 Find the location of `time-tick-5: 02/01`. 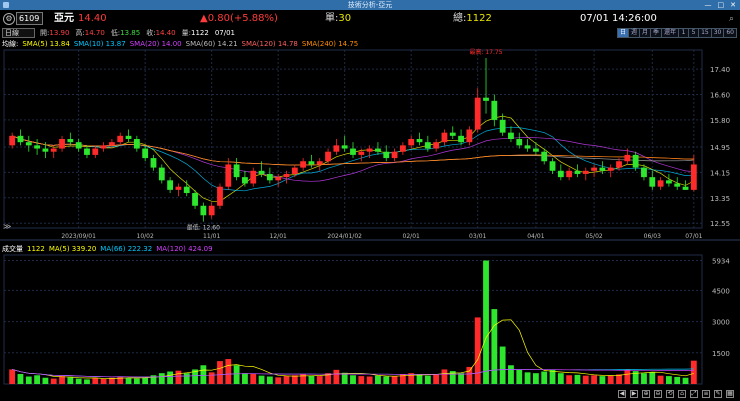

time-tick-5: 02/01 is located at coordinates (411, 236).